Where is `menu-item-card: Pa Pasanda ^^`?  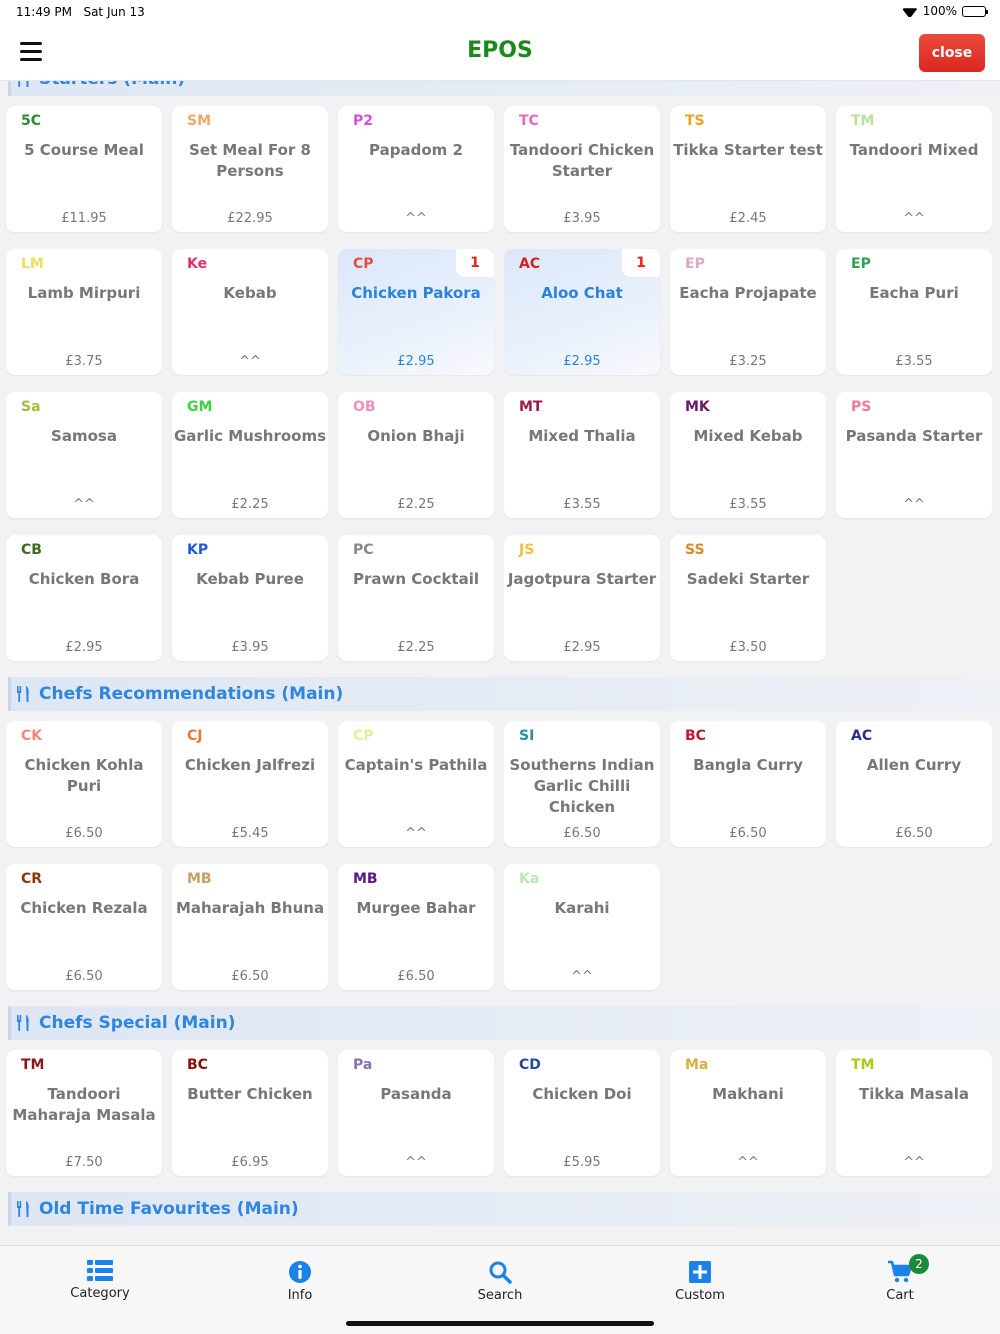 menu-item-card: Pa Pasanda ^^ is located at coordinates (416, 1113).